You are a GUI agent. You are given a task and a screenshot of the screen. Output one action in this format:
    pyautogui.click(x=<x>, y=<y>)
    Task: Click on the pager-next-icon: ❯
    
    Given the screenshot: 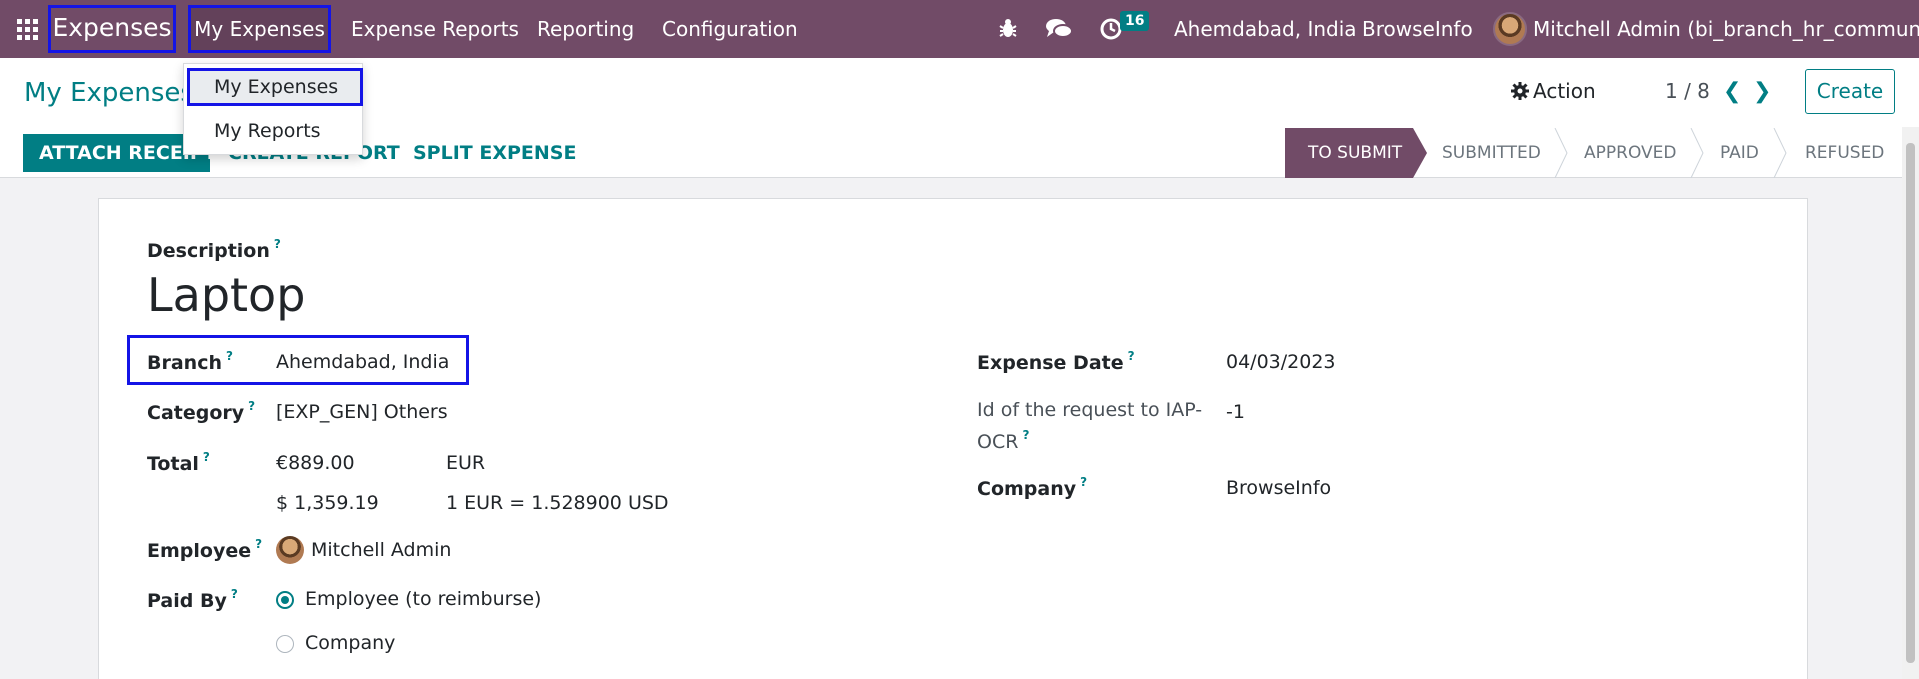 What is the action you would take?
    pyautogui.click(x=1762, y=91)
    